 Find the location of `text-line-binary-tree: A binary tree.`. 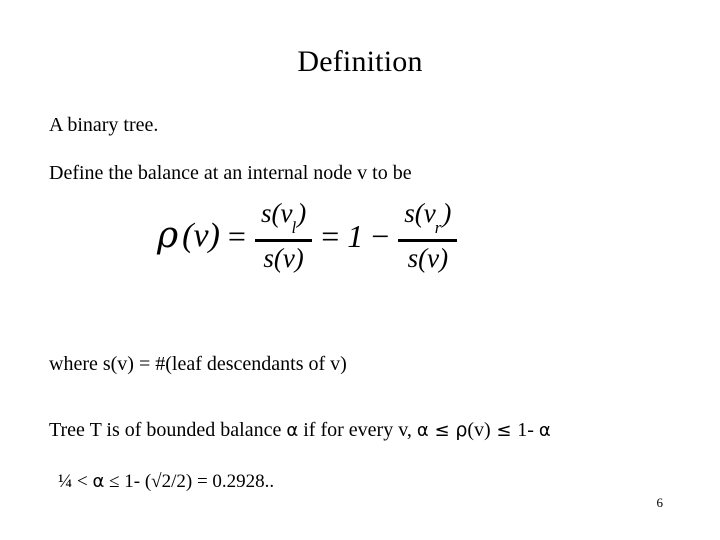

text-line-binary-tree: A binary tree. is located at coordinates (104, 125).